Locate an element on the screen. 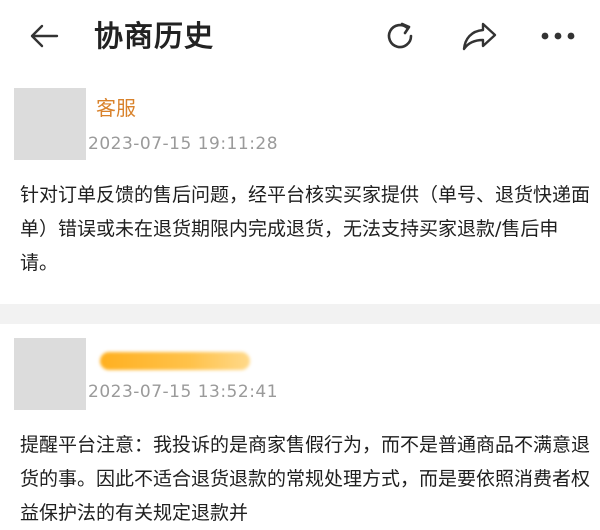  back-button is located at coordinates (44, 36).